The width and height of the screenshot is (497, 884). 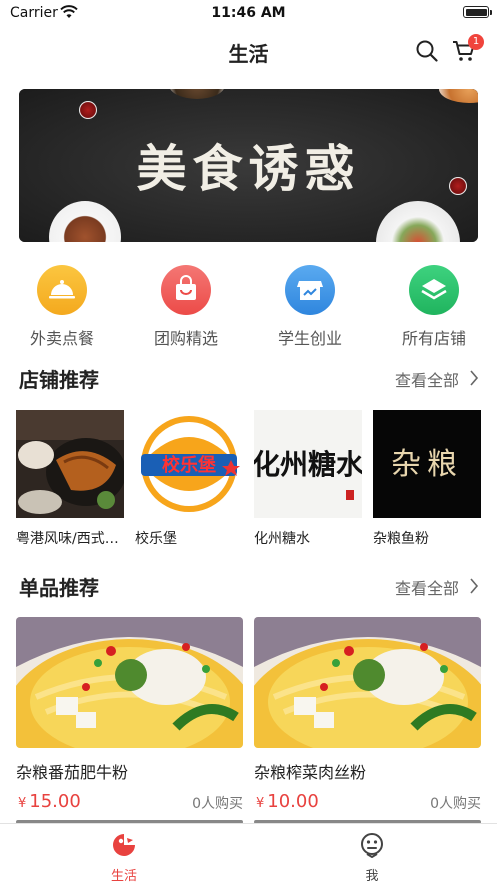 What do you see at coordinates (309, 338) in the screenshot?
I see `category-label: 学生创业` at bounding box center [309, 338].